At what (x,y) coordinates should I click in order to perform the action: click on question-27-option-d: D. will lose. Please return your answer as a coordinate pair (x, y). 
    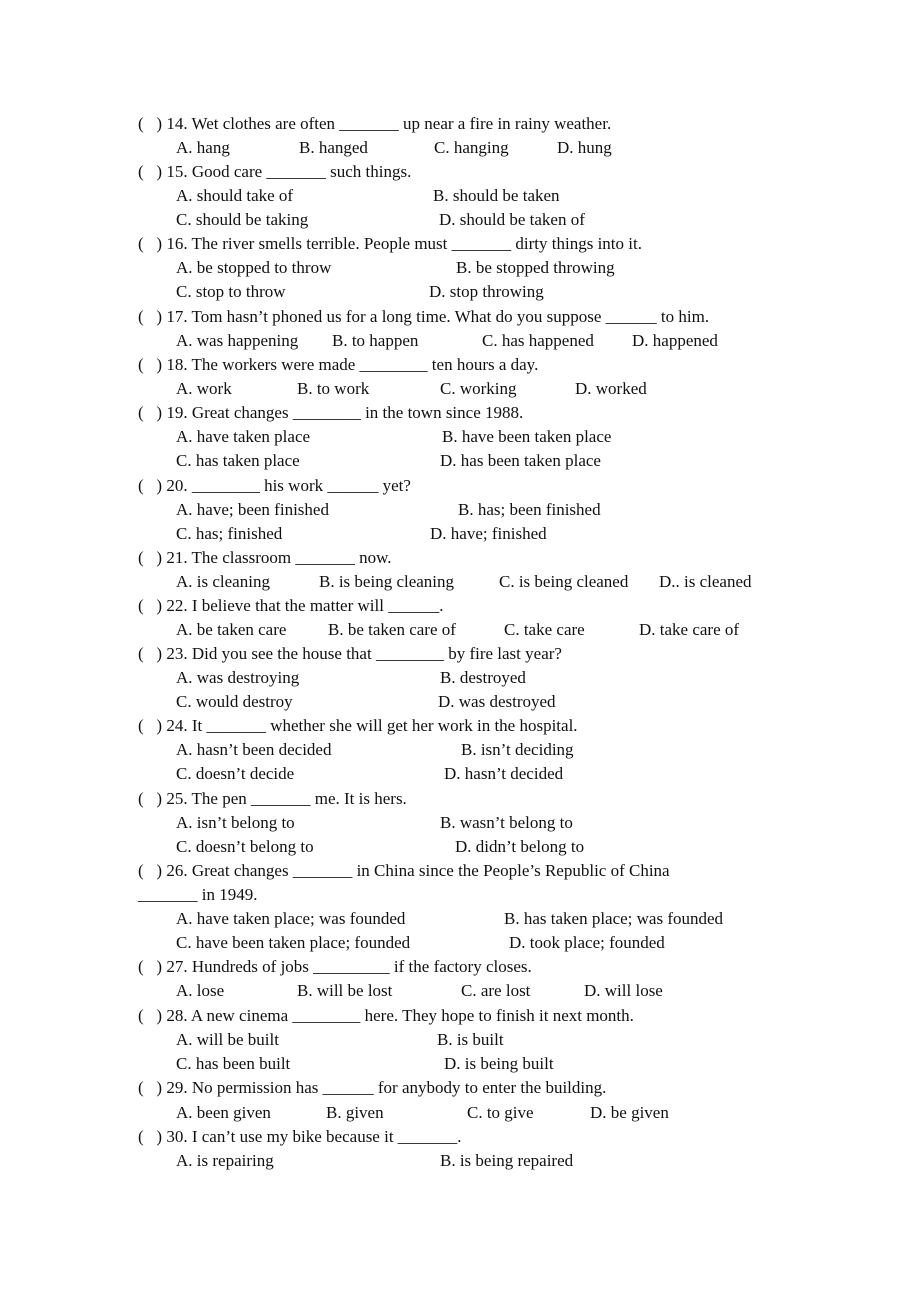
    Looking at the image, I should click on (623, 990).